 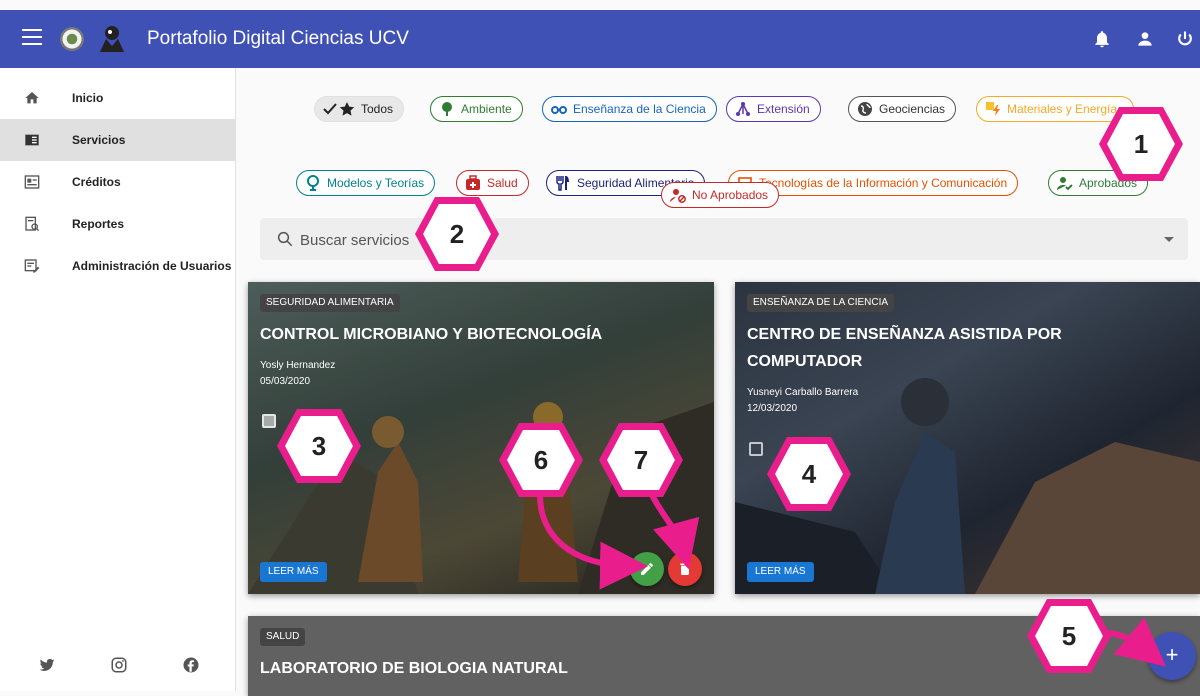 What do you see at coordinates (1141, 144) in the screenshot?
I see `annotation-1: 1` at bounding box center [1141, 144].